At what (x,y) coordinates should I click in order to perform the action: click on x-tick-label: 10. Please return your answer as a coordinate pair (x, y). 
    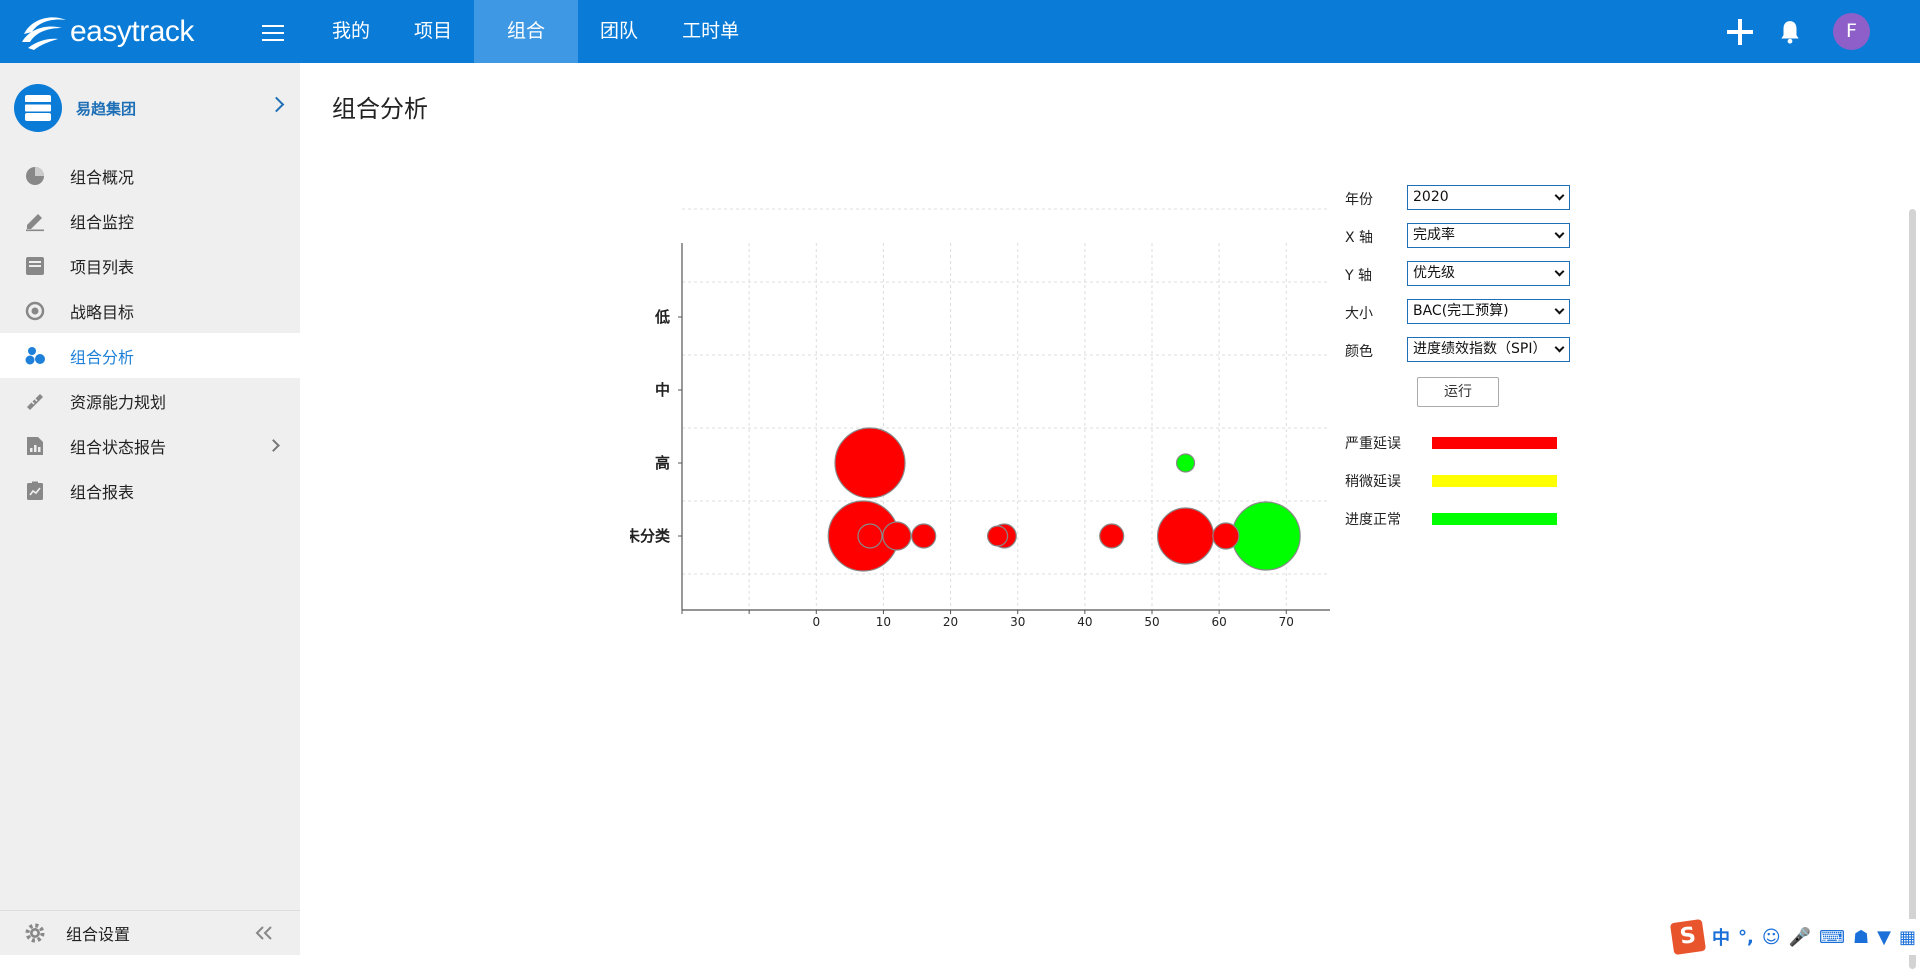
    Looking at the image, I should click on (883, 622).